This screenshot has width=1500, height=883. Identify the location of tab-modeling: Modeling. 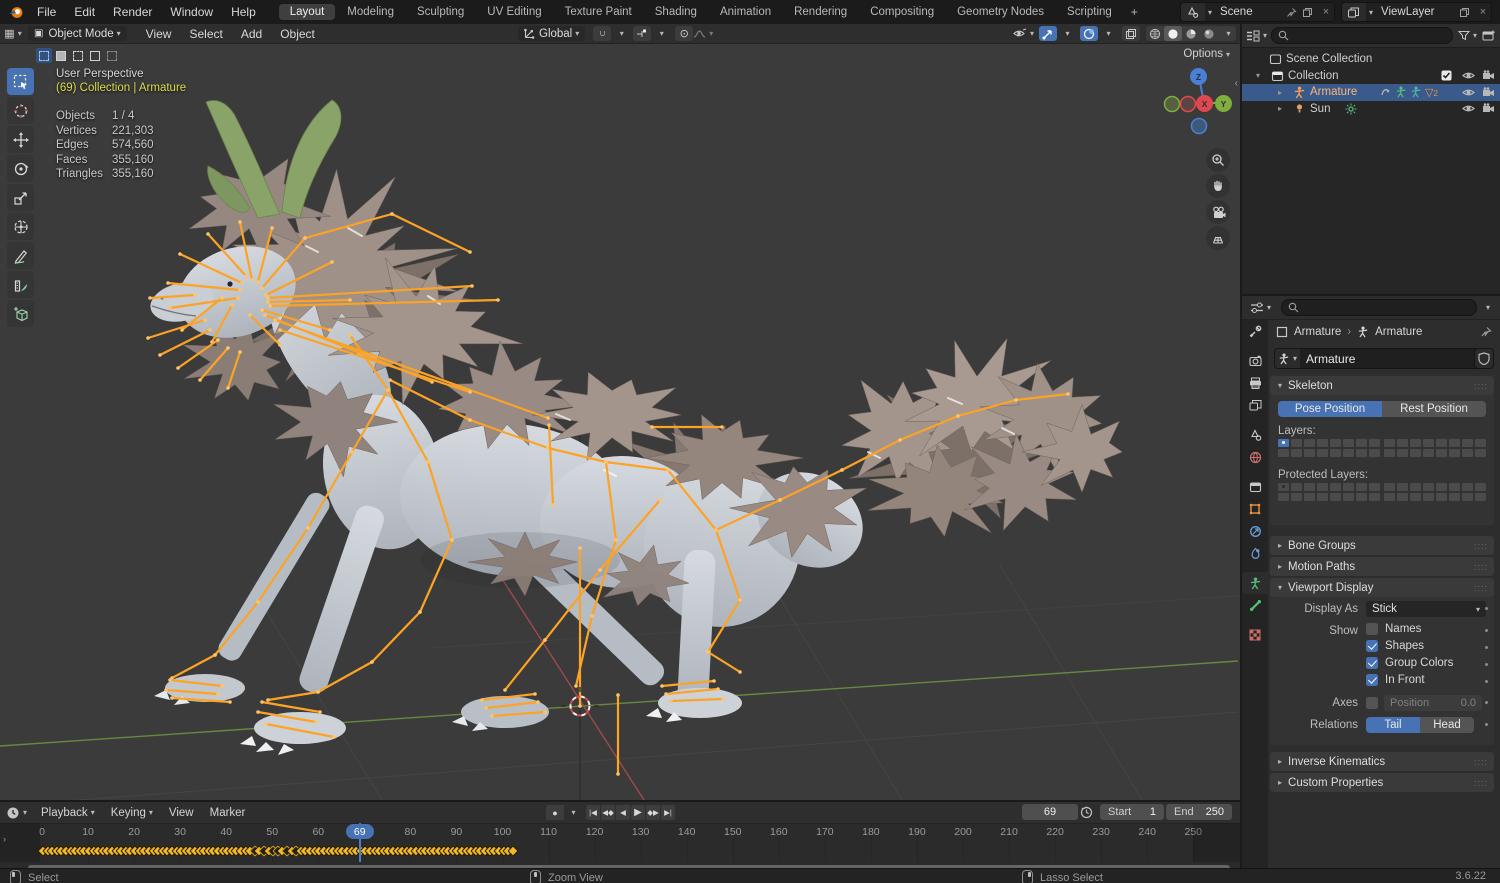
(370, 12).